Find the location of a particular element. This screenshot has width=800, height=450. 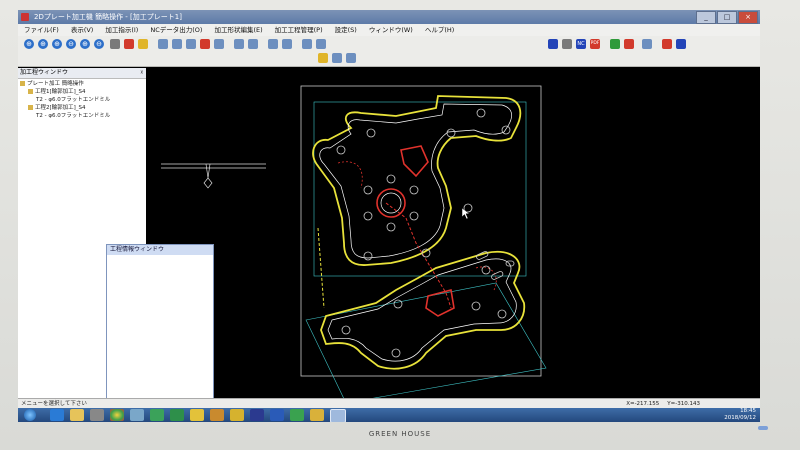

menu-machining: 加工指示(I) is located at coordinates (121, 30).